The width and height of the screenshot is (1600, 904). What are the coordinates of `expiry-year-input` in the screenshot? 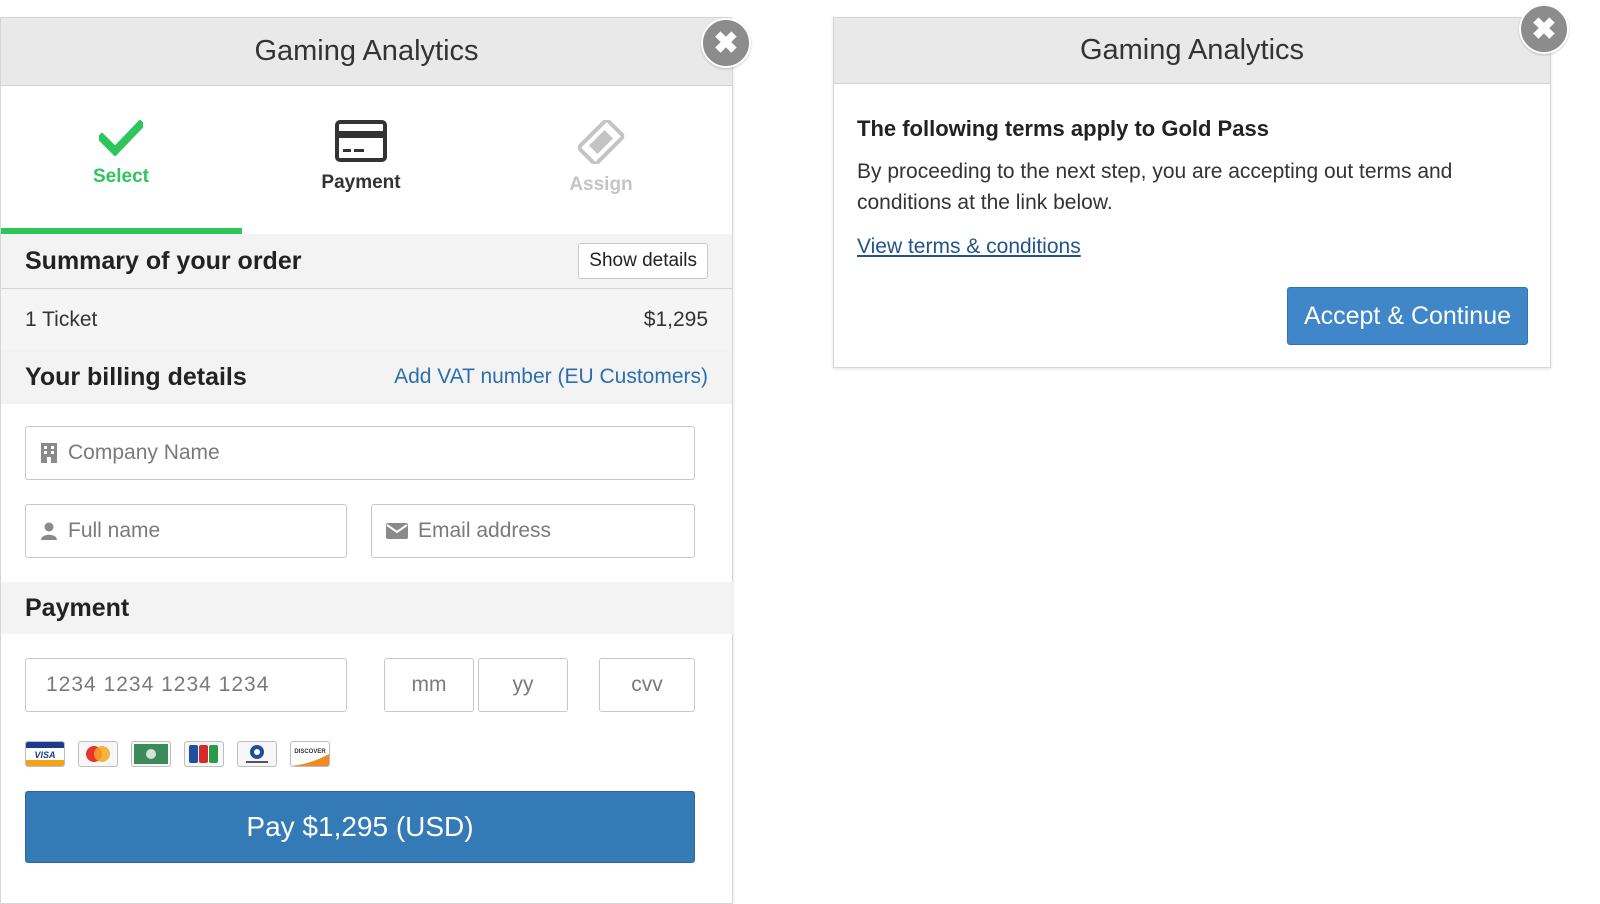 It's located at (523, 685).